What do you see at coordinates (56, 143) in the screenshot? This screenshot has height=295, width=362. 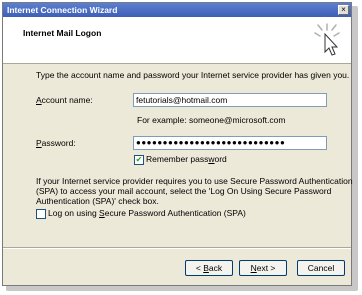 I see `password-label: Password:` at bounding box center [56, 143].